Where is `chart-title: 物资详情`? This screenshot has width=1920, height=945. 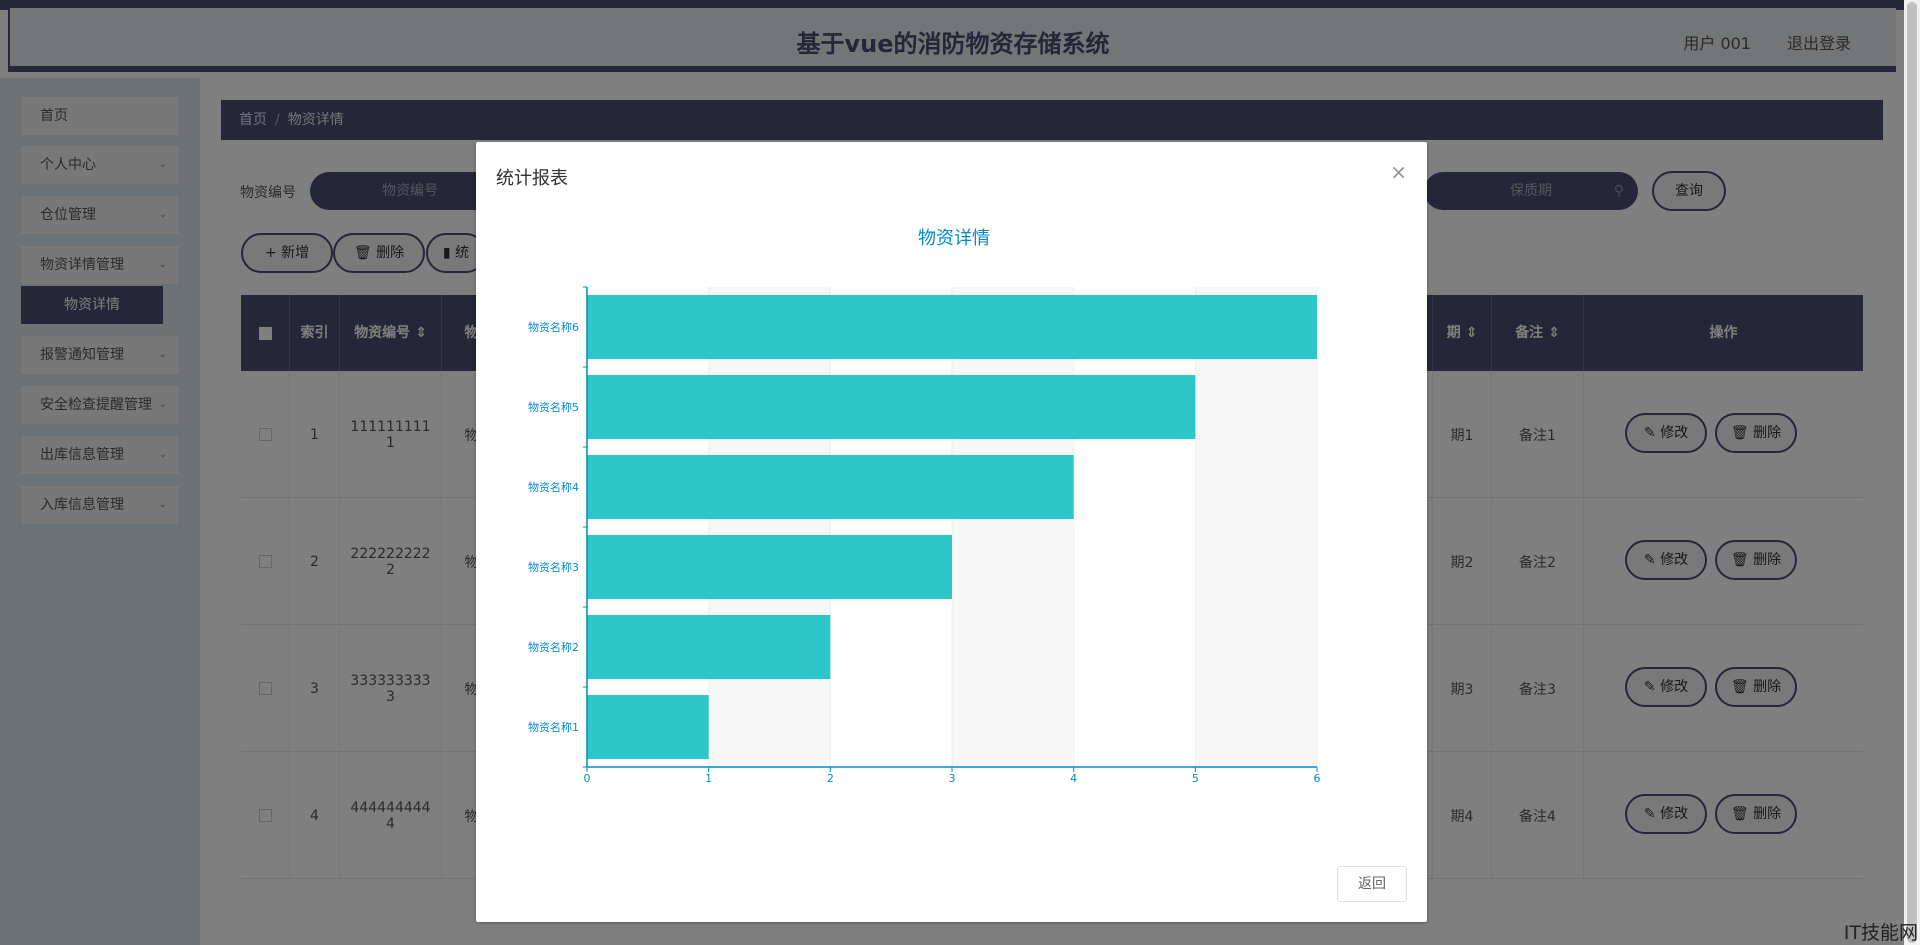
chart-title: 物资详情 is located at coordinates (954, 238).